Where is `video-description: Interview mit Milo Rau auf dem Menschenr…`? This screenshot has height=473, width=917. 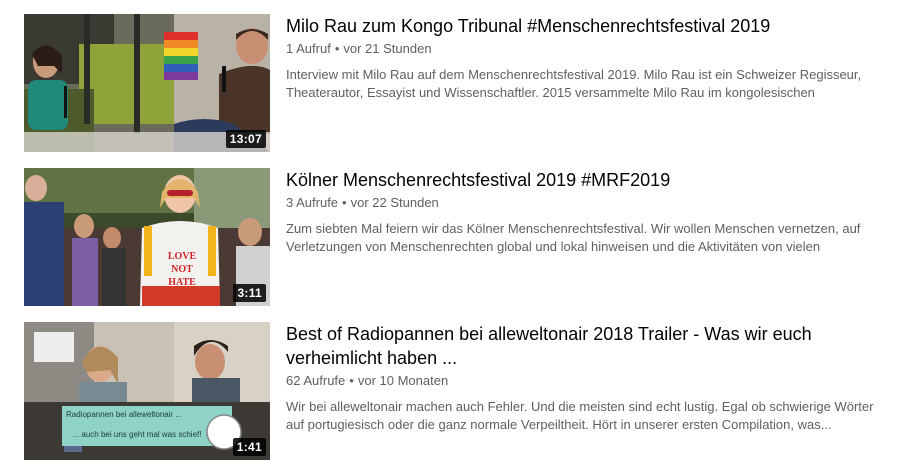 video-description: Interview mit Milo Rau auf dem Menschenr… is located at coordinates (574, 83).